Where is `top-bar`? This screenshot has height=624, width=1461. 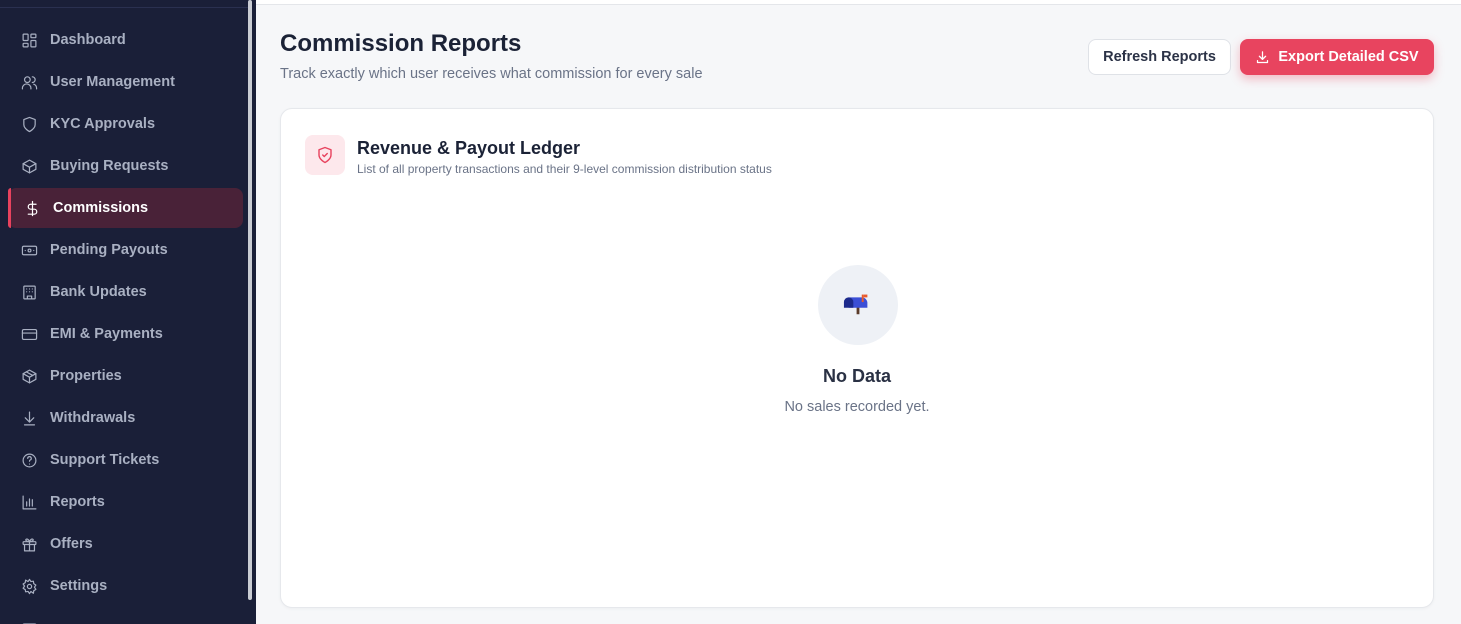 top-bar is located at coordinates (858, 2).